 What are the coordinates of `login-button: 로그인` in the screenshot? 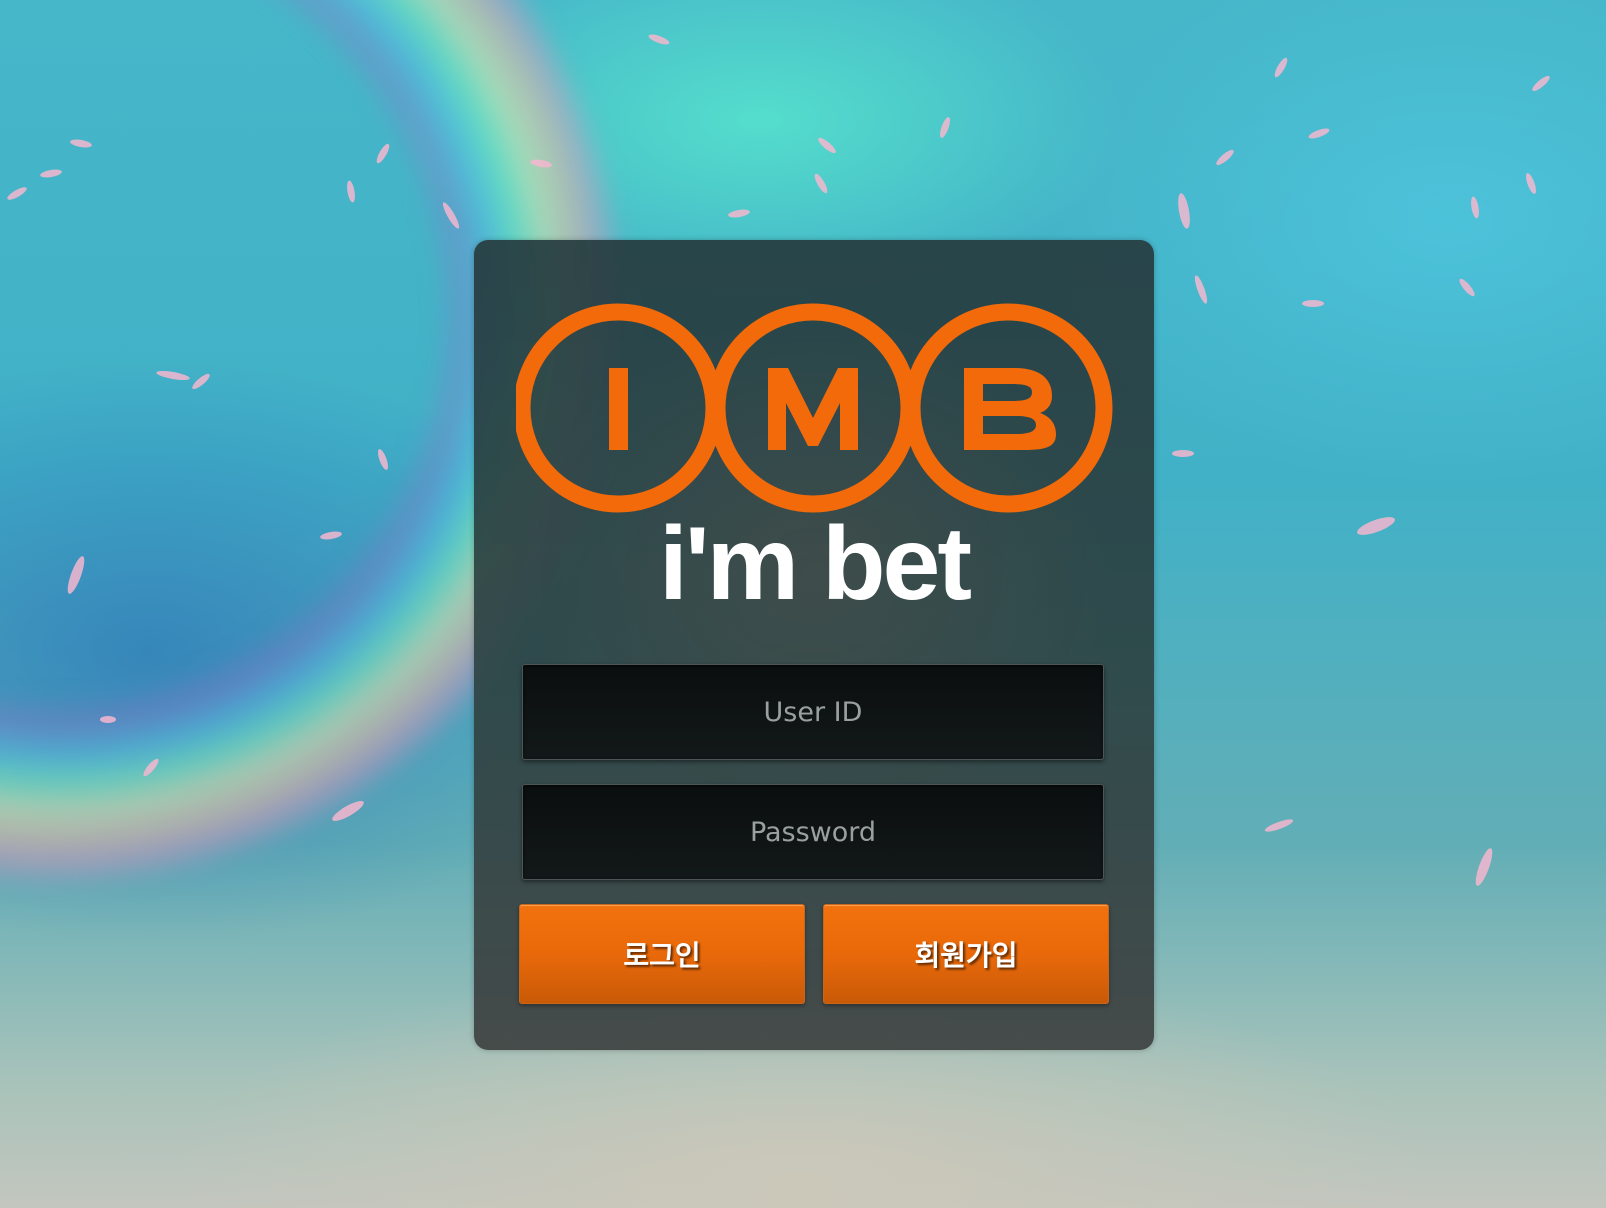 It's located at (662, 954).